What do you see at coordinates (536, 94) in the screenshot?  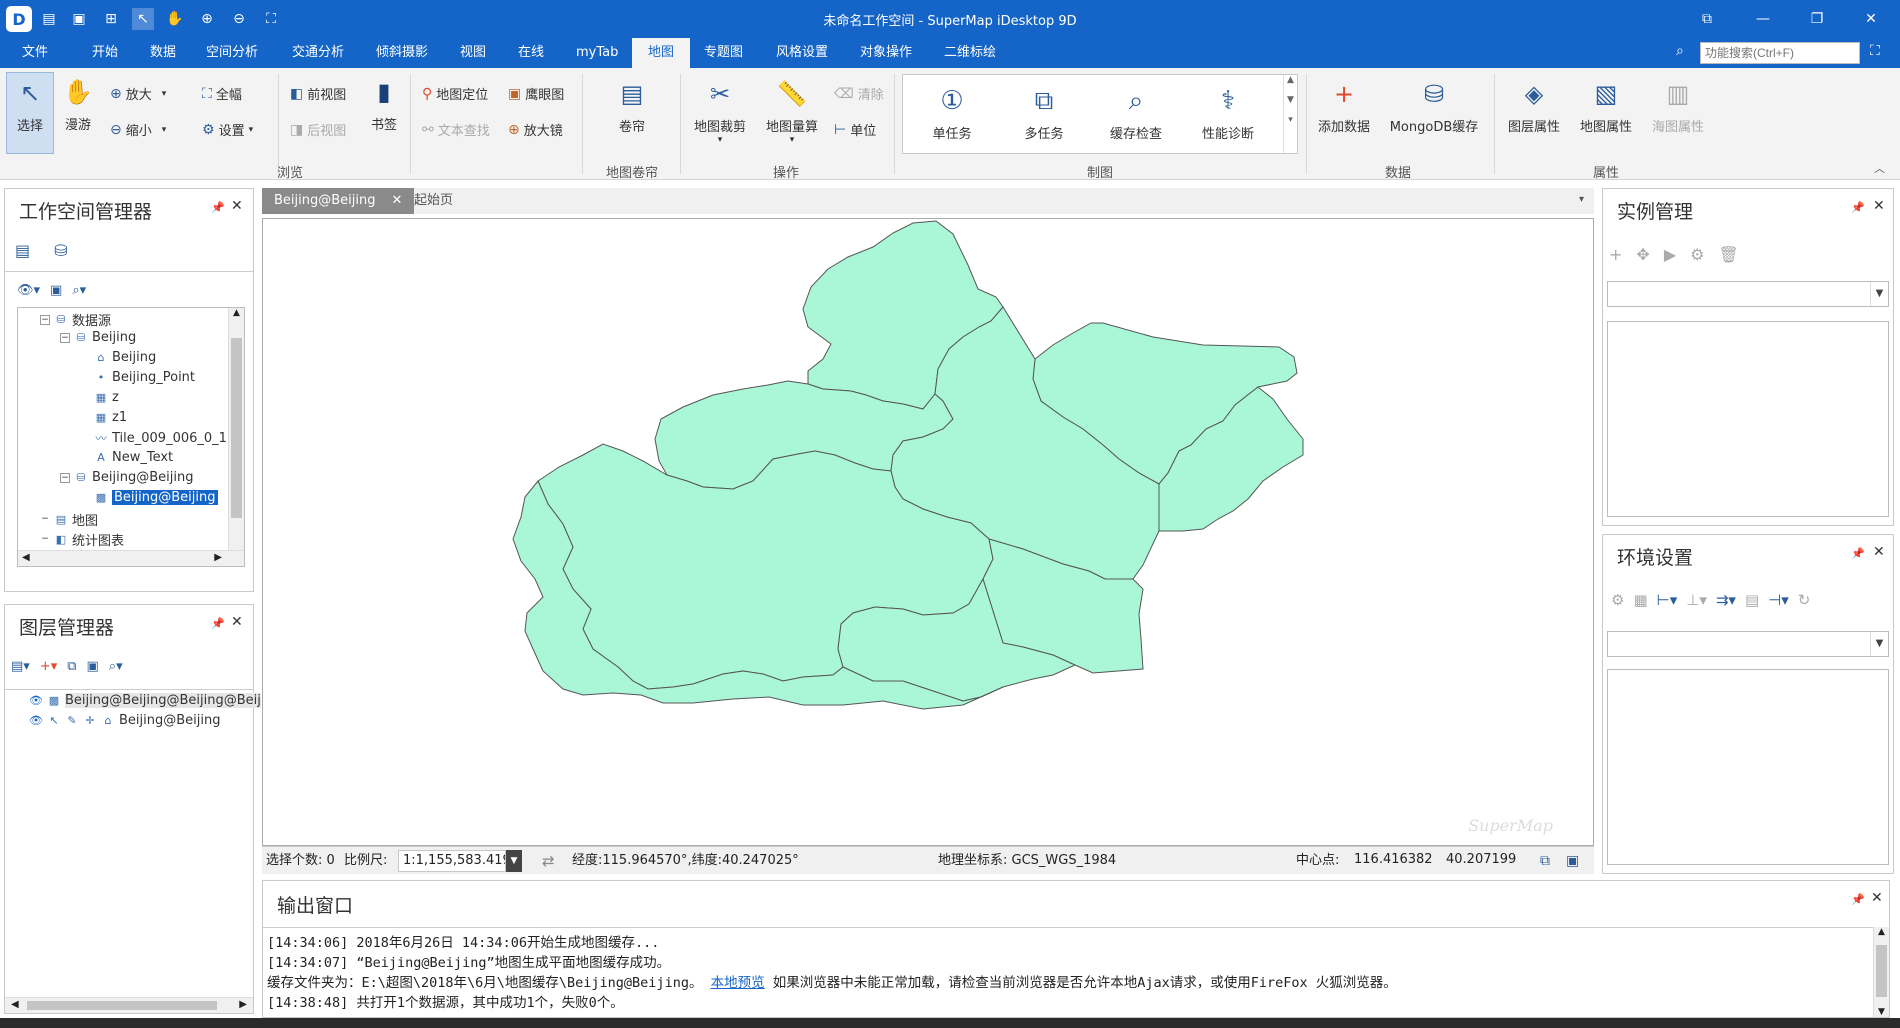 I see `eagle-eye-button: ▣ 鹰眼图` at bounding box center [536, 94].